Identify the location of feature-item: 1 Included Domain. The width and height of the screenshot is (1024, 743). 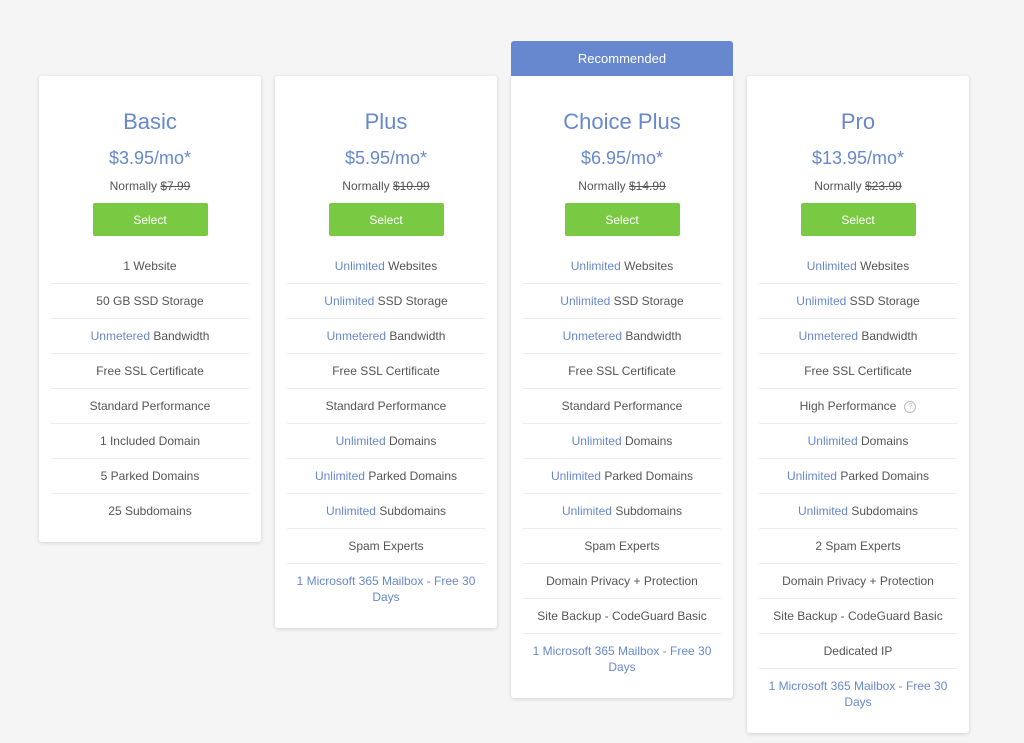
(150, 440).